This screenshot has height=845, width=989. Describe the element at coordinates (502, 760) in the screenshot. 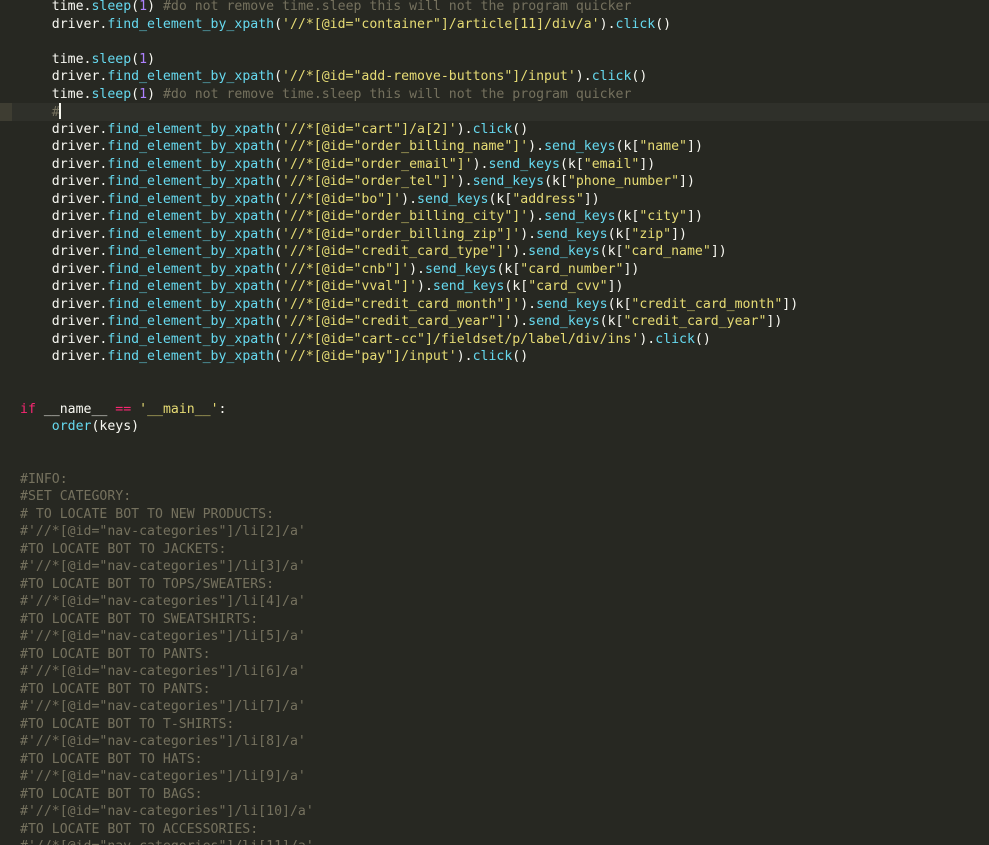

I see `code-line: #TO LOCATE BOT TO HATS:` at that location.